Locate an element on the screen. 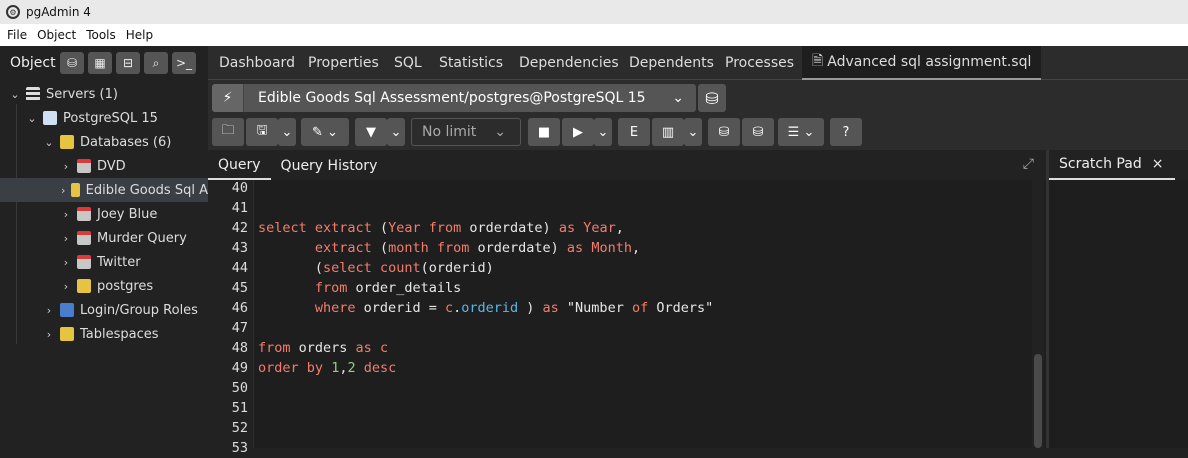  code-line: extract (month from orderdate) as Month, is located at coordinates (477, 248).